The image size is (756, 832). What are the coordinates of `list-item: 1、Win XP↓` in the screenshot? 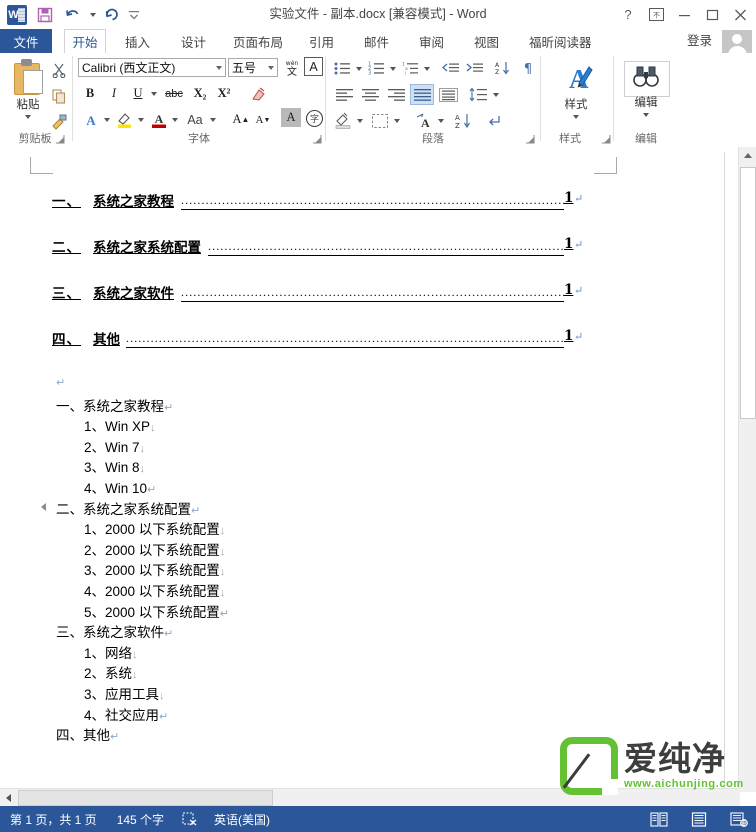 It's located at (328, 425).